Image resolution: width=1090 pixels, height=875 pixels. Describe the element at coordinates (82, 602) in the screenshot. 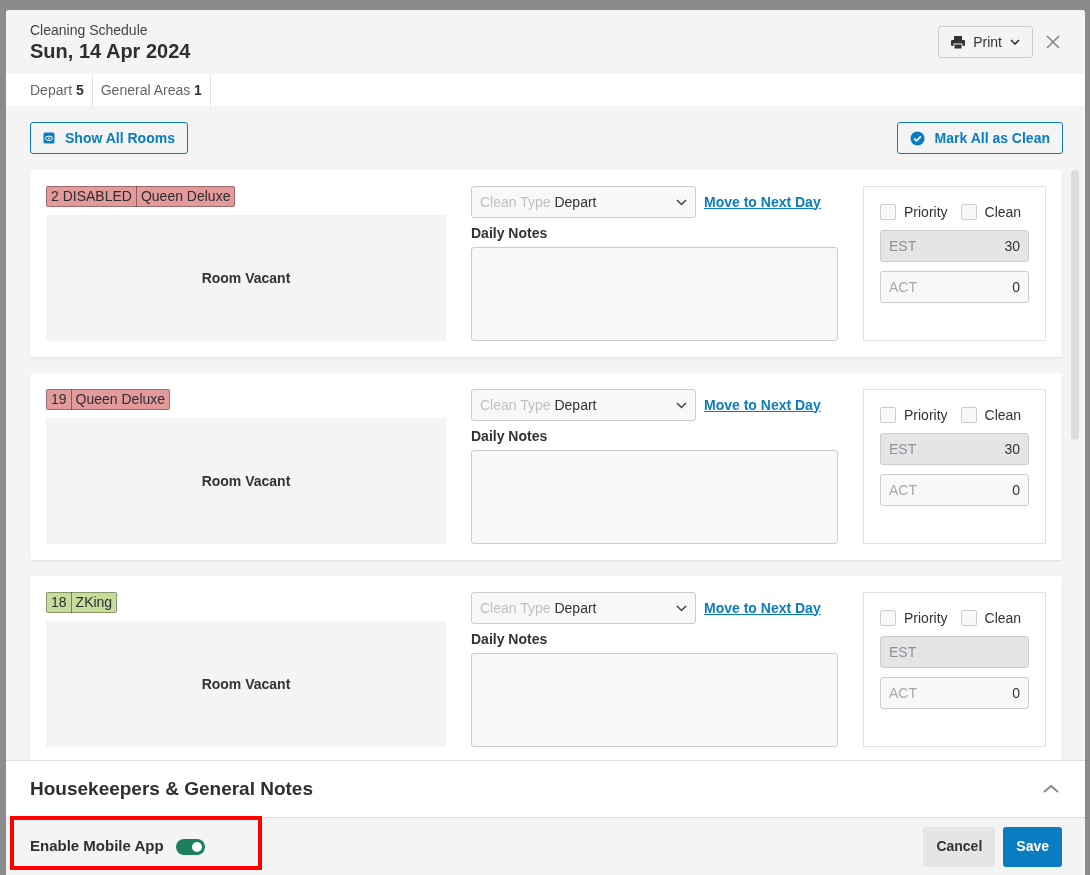

I see `room-badge: 18 ZKing` at that location.